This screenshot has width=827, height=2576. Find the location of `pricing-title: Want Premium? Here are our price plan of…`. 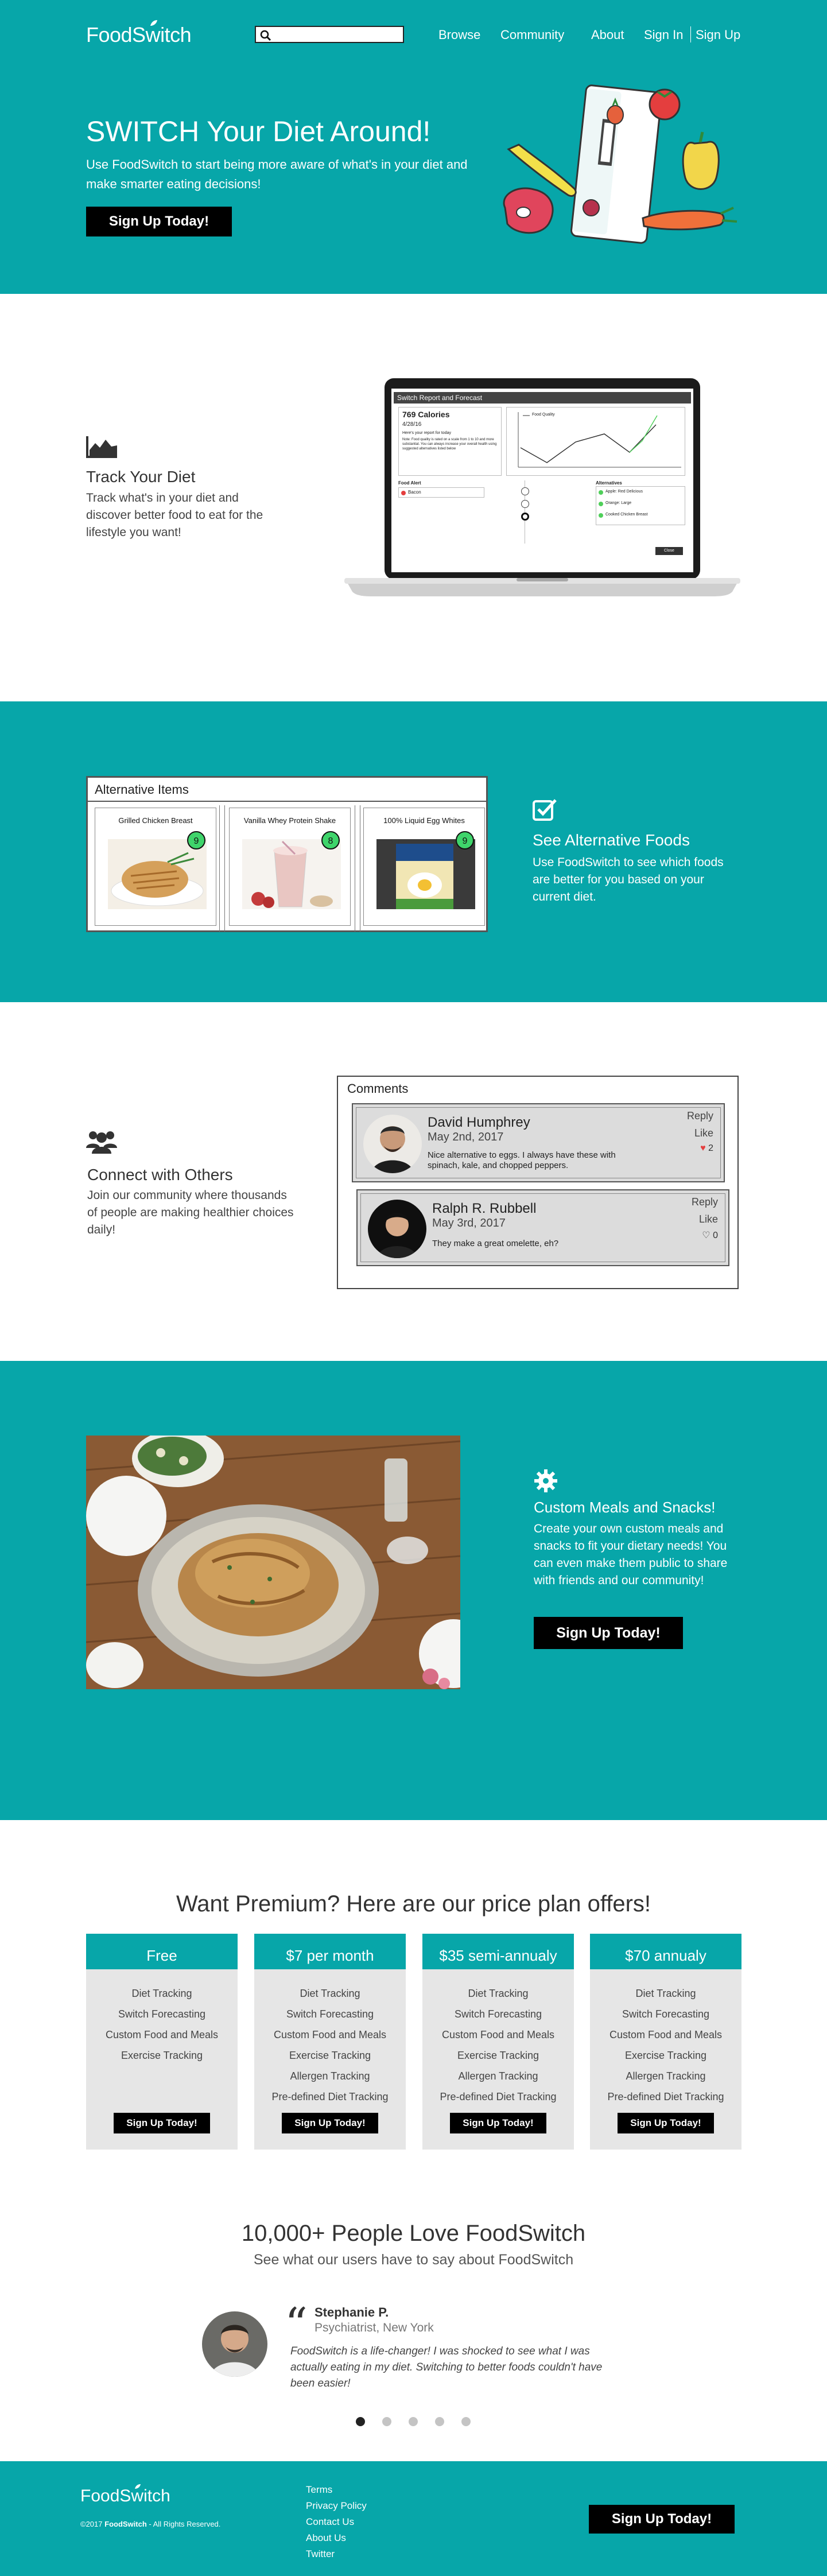

pricing-title: Want Premium? Here are our price plan of… is located at coordinates (413, 1904).